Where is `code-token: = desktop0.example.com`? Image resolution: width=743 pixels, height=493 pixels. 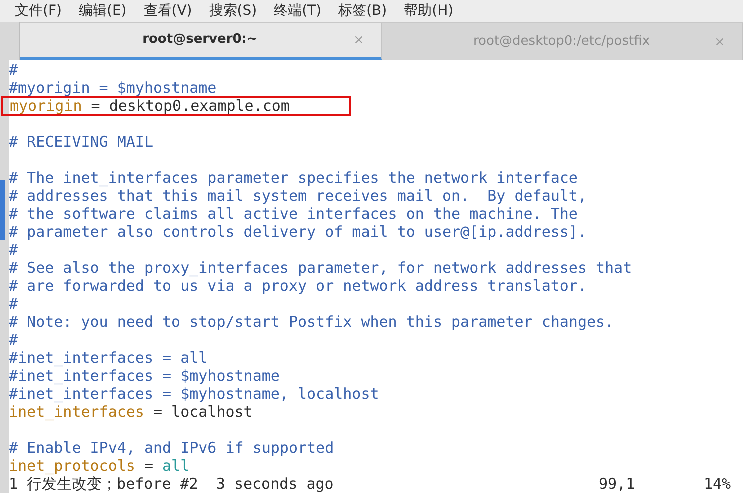 code-token: = desktop0.example.com is located at coordinates (190, 106).